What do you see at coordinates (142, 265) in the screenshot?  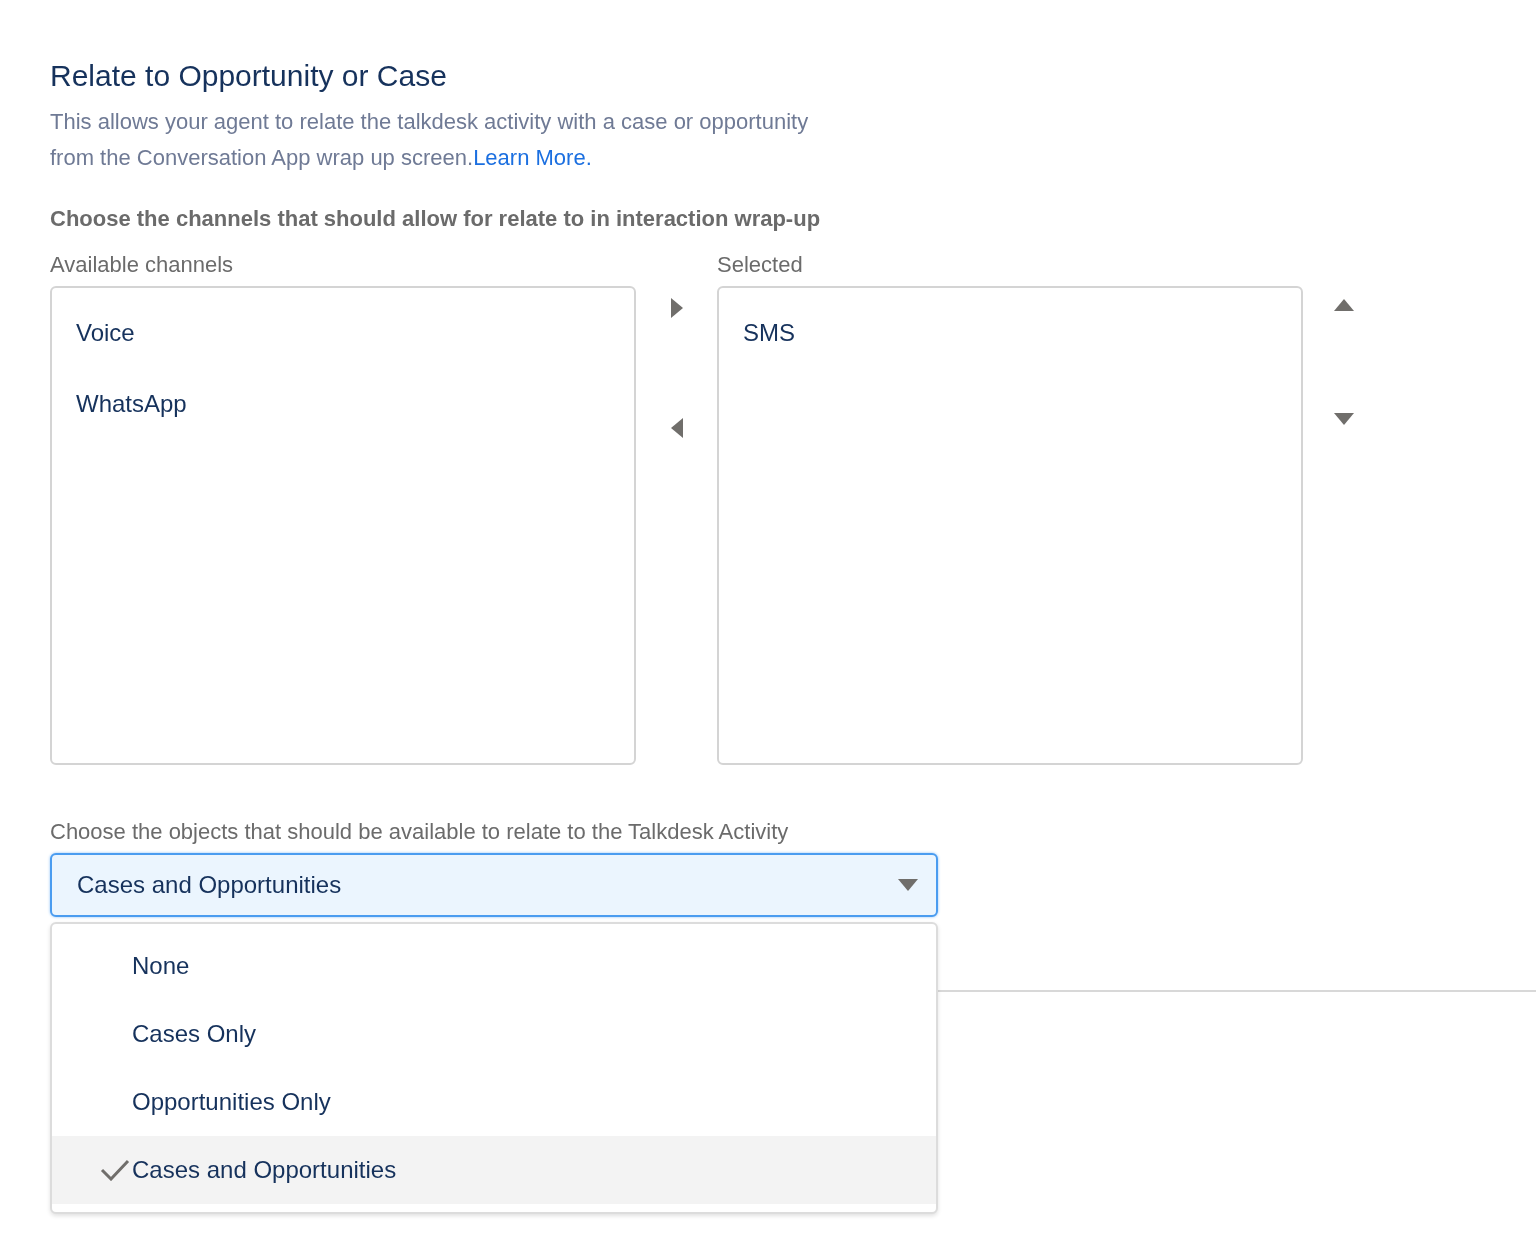 I see `available-label: Available channels` at bounding box center [142, 265].